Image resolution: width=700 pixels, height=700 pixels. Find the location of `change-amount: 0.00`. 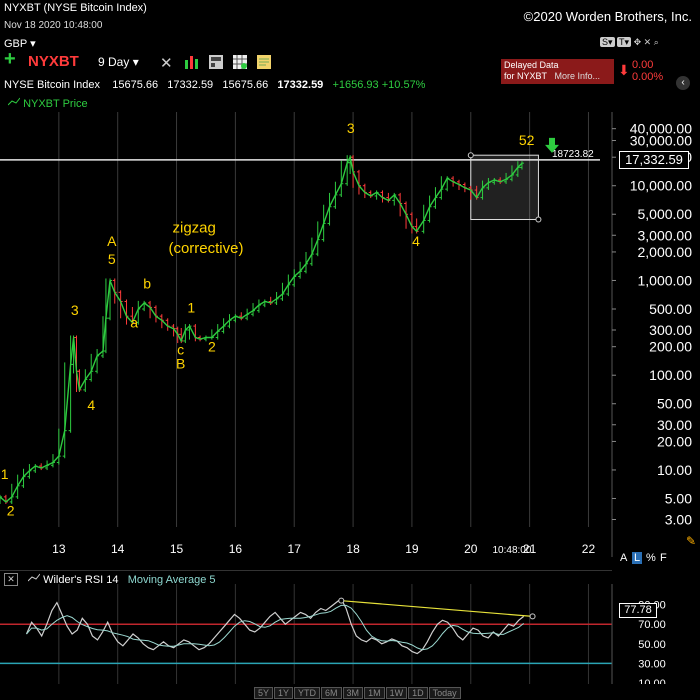

change-amount: 0.00 is located at coordinates (643, 65).